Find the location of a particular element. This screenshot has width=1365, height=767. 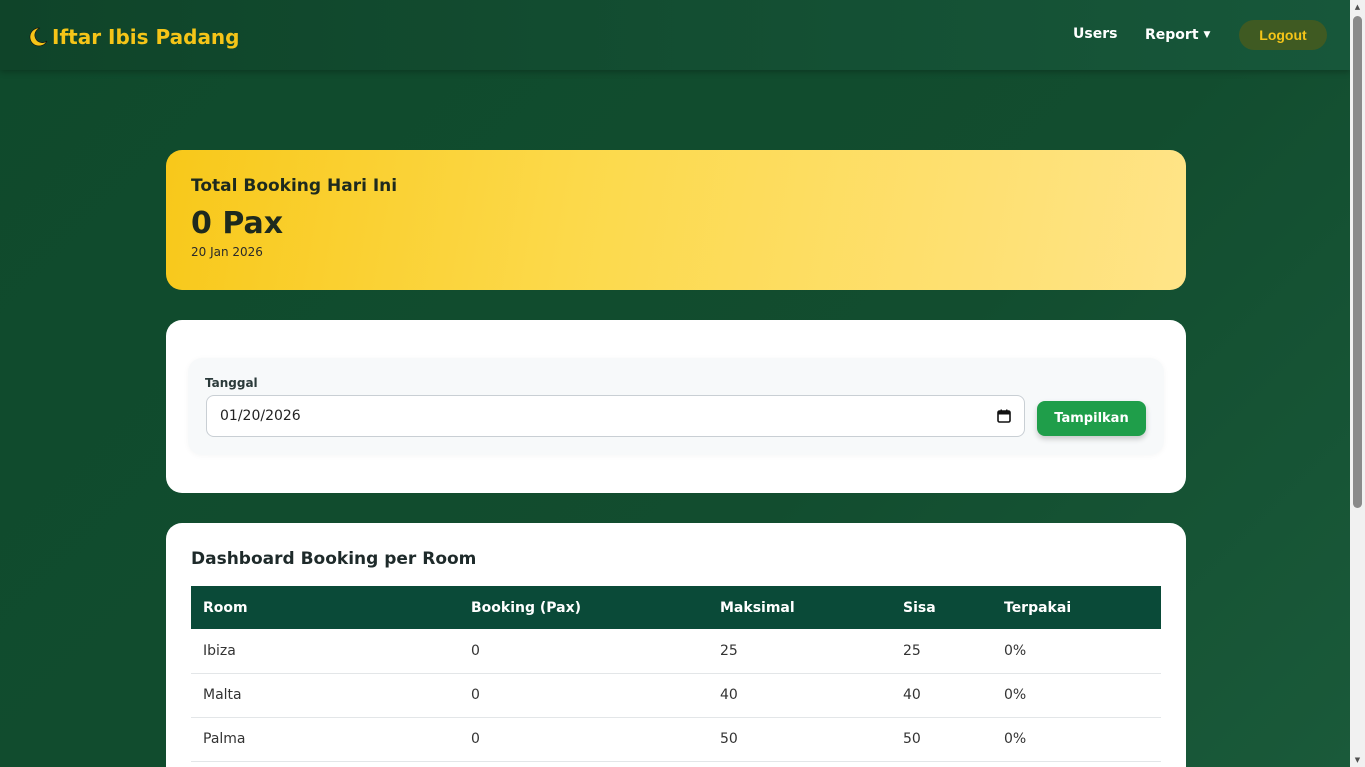

logout-button: Logout is located at coordinates (1283, 35).